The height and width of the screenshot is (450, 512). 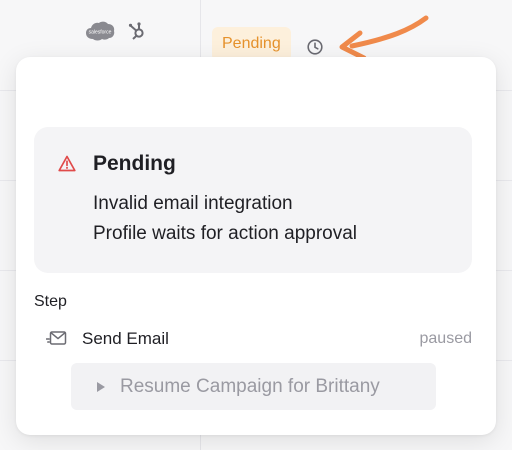 I want to click on step-status: paused, so click(x=446, y=338).